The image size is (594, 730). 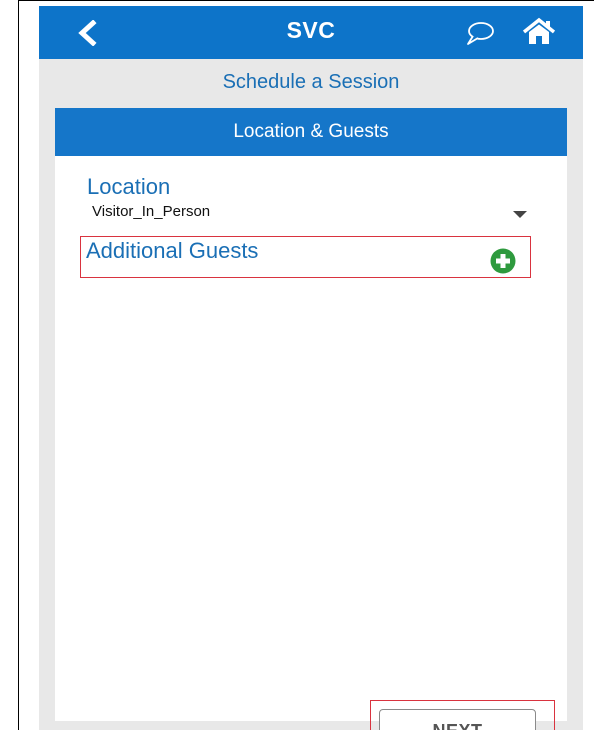 What do you see at coordinates (172, 250) in the screenshot?
I see `additional-guests-label: Additional Guests` at bounding box center [172, 250].